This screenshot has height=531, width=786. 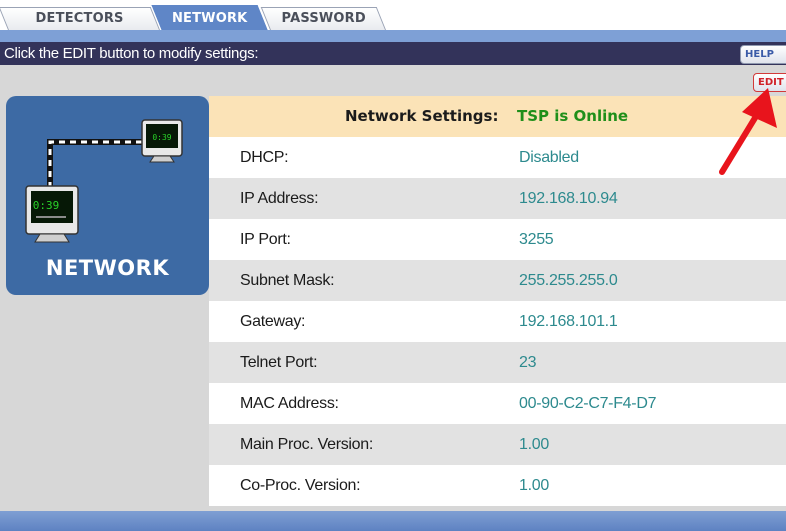 What do you see at coordinates (393, 36) in the screenshot?
I see `tab-underline-band` at bounding box center [393, 36].